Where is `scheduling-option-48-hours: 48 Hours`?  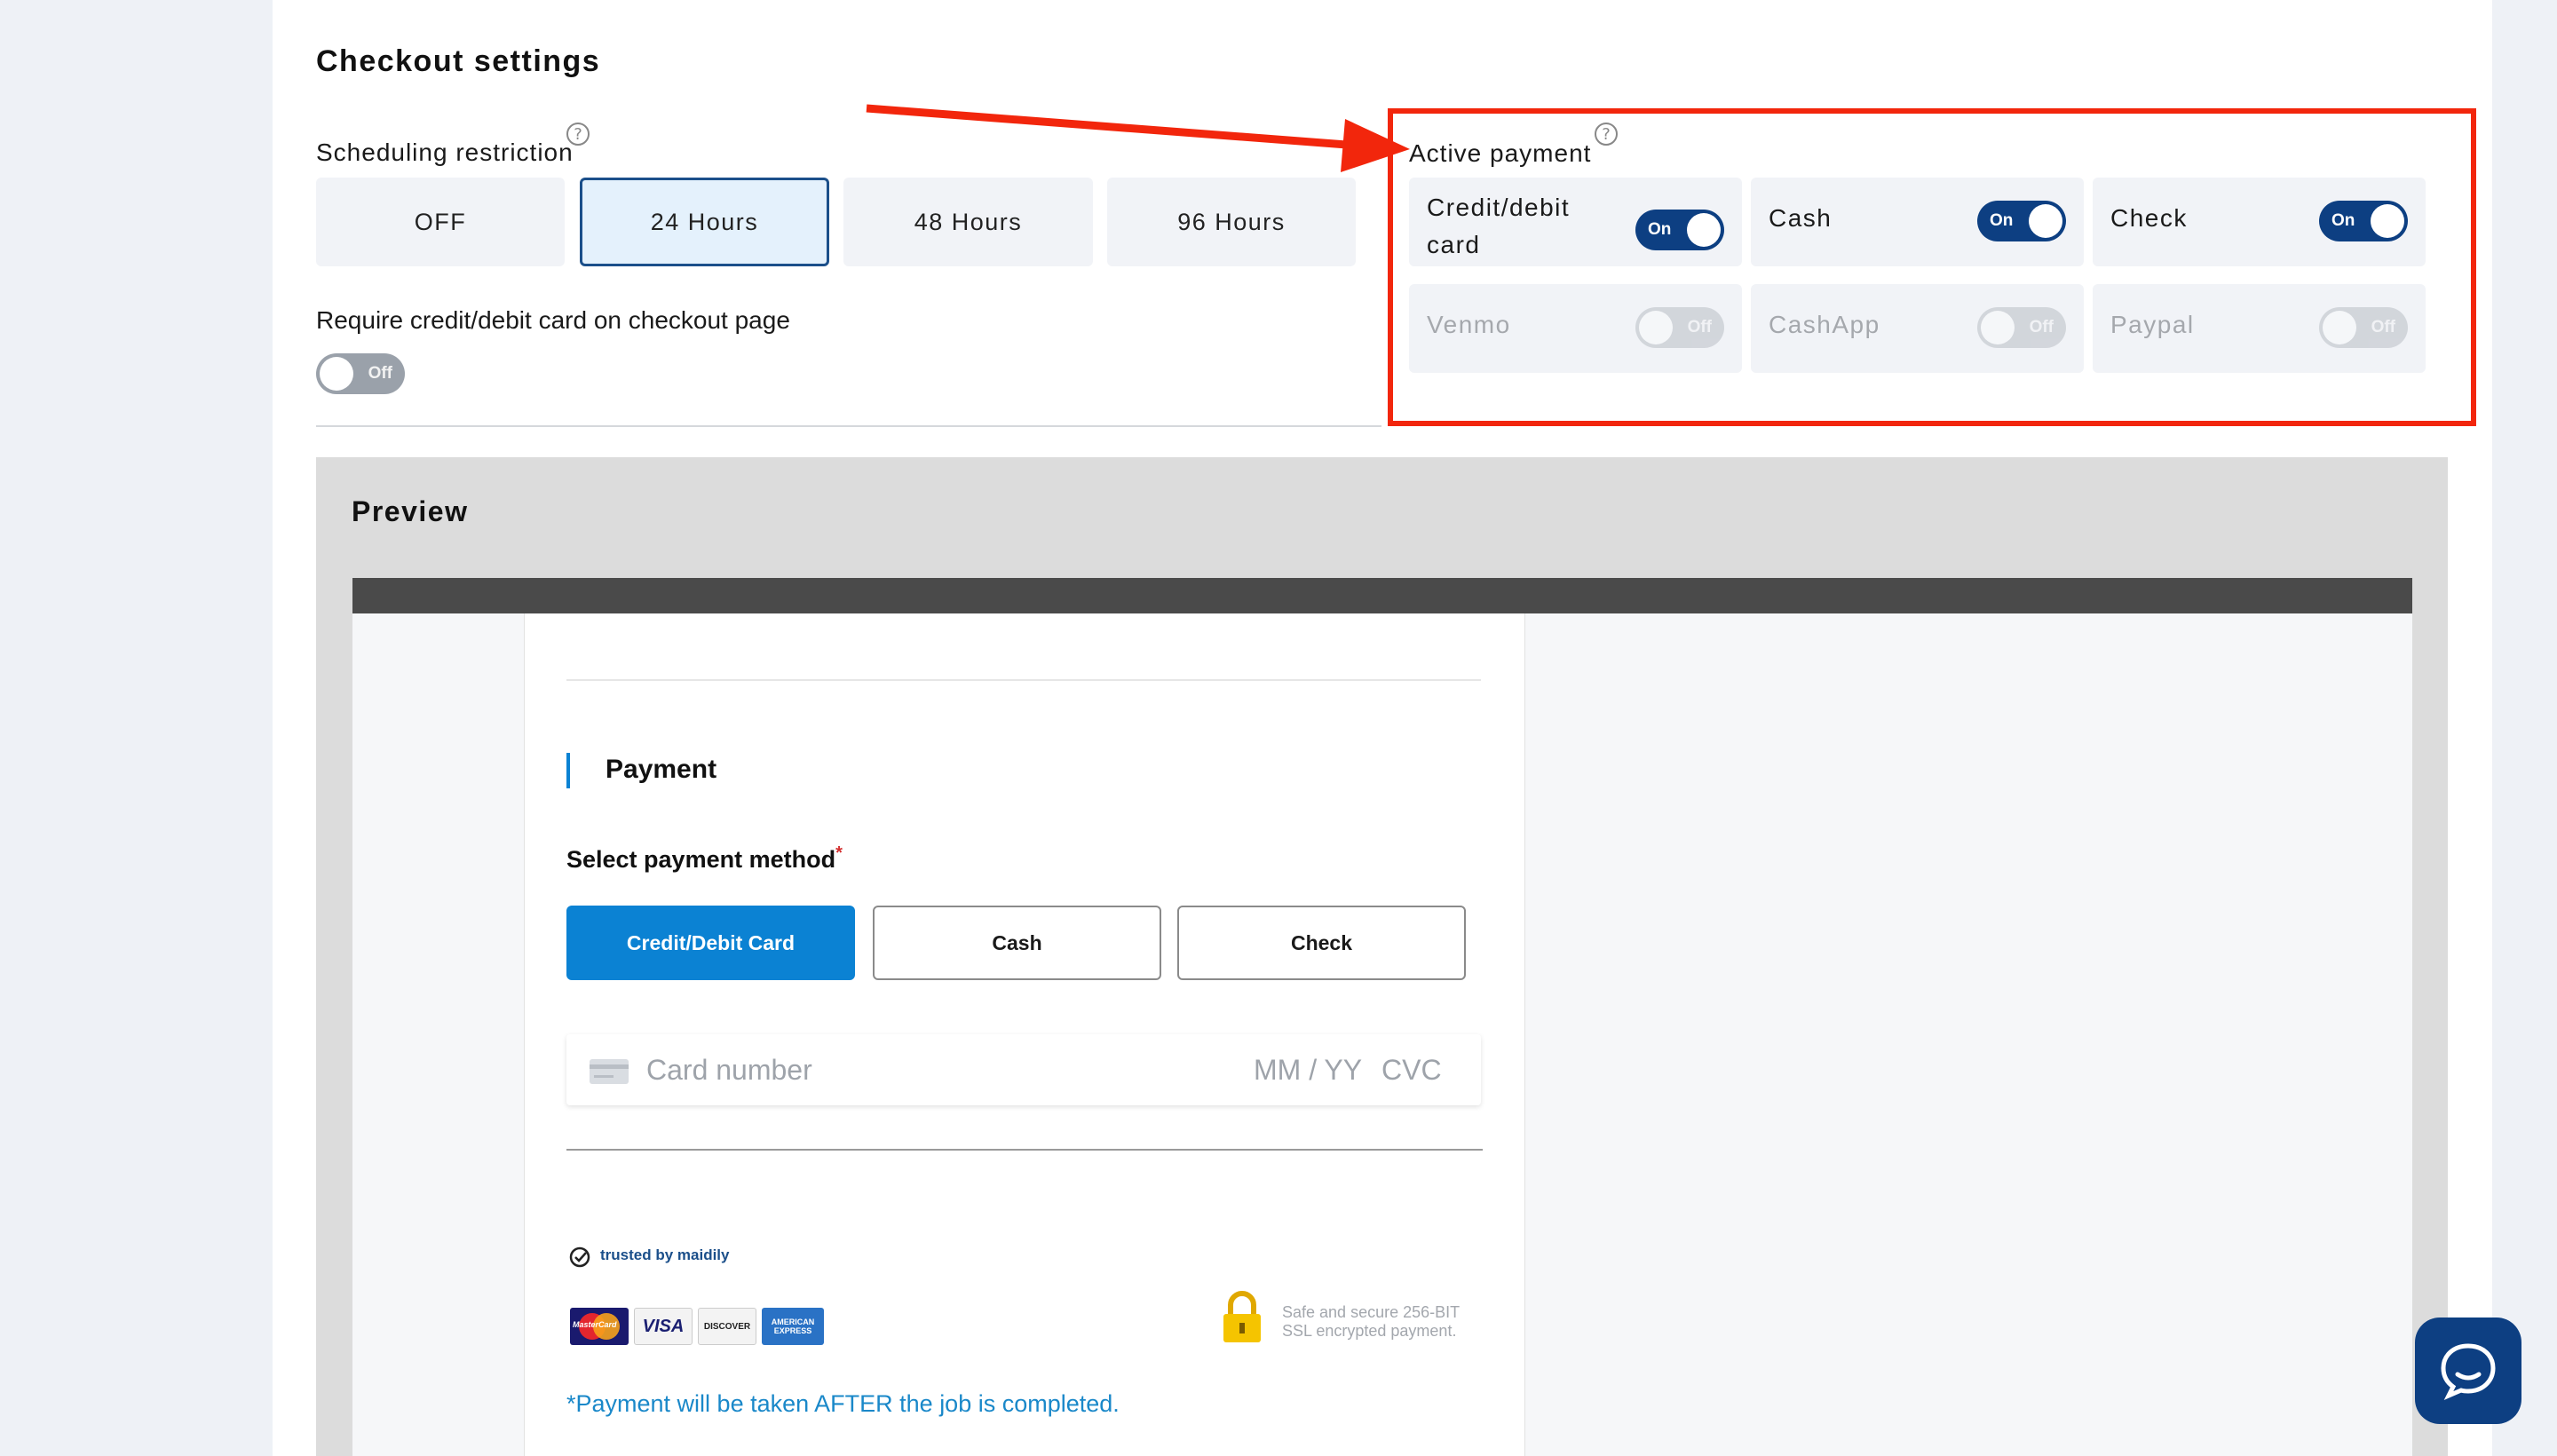
scheduling-option-48-hours: 48 Hours is located at coordinates (968, 222).